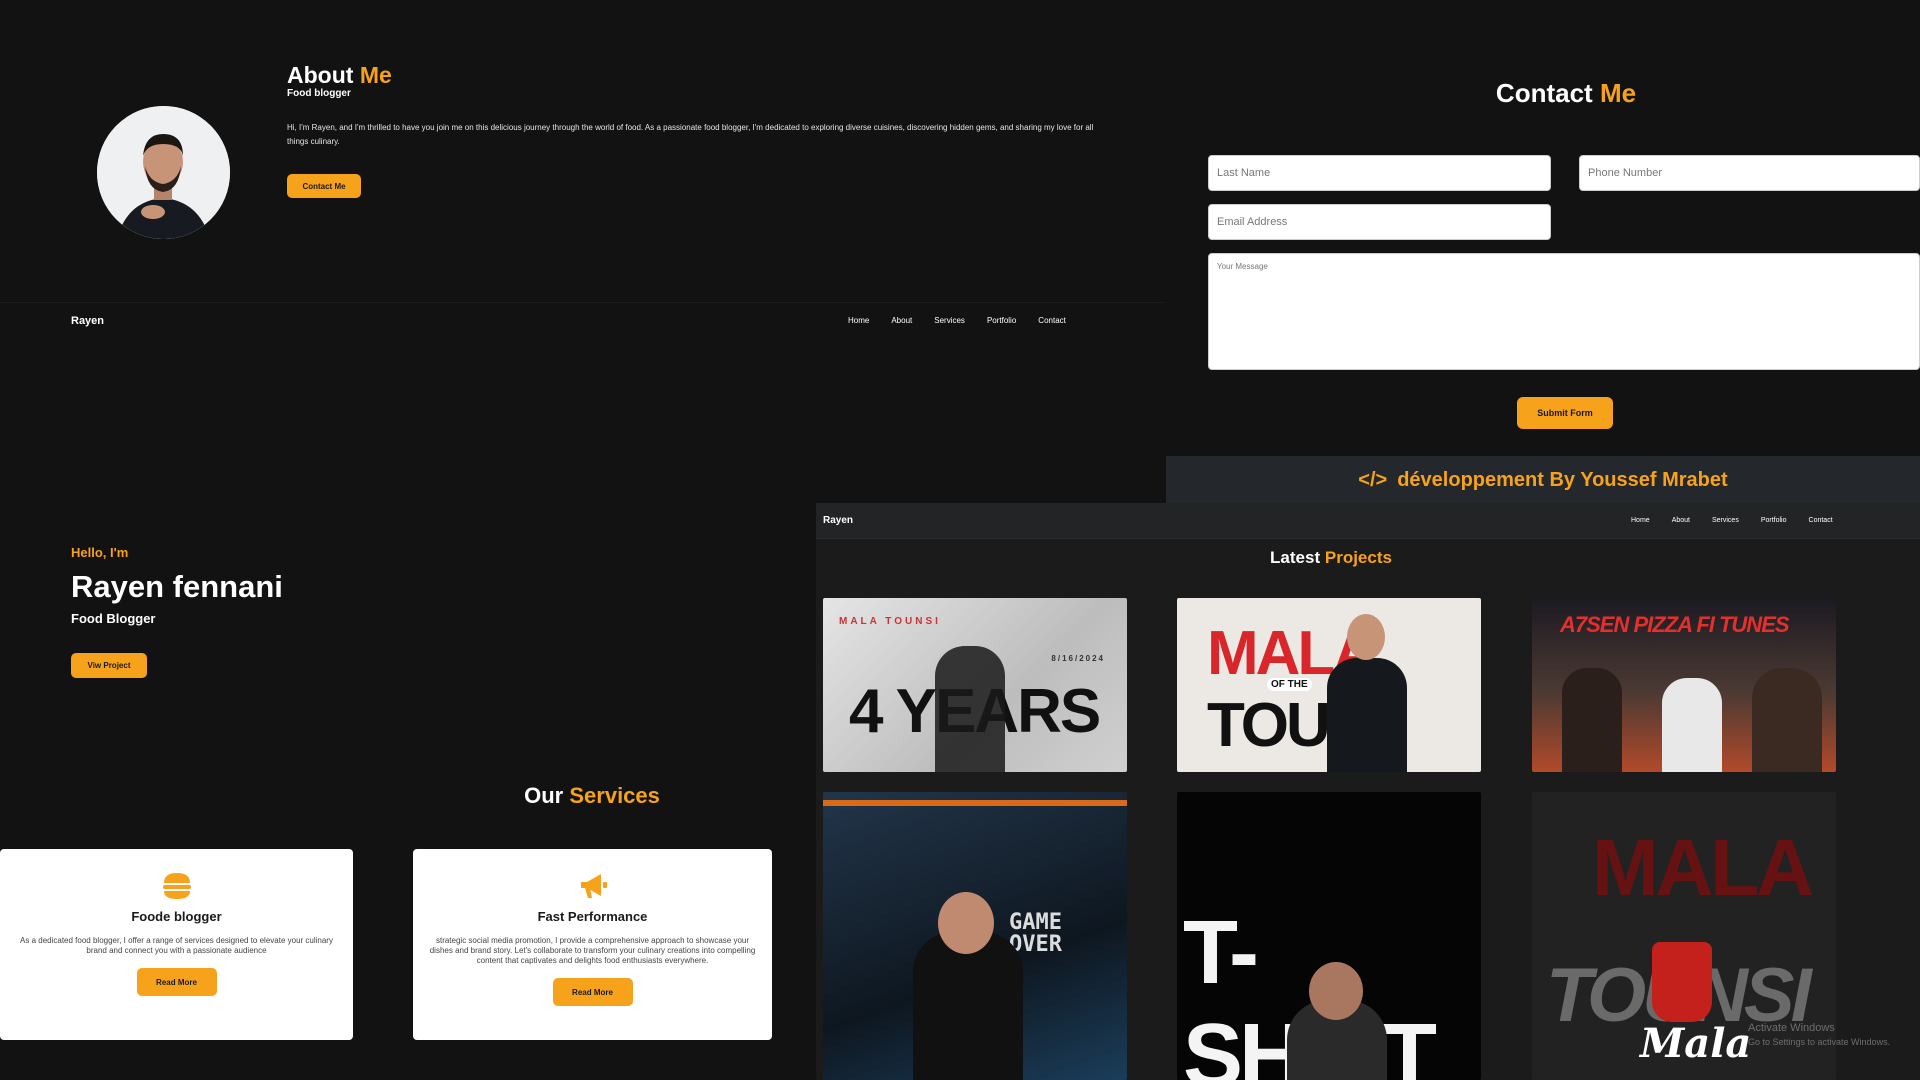 The width and height of the screenshot is (1920, 1080). I want to click on service-title: Fast Performance, so click(592, 916).